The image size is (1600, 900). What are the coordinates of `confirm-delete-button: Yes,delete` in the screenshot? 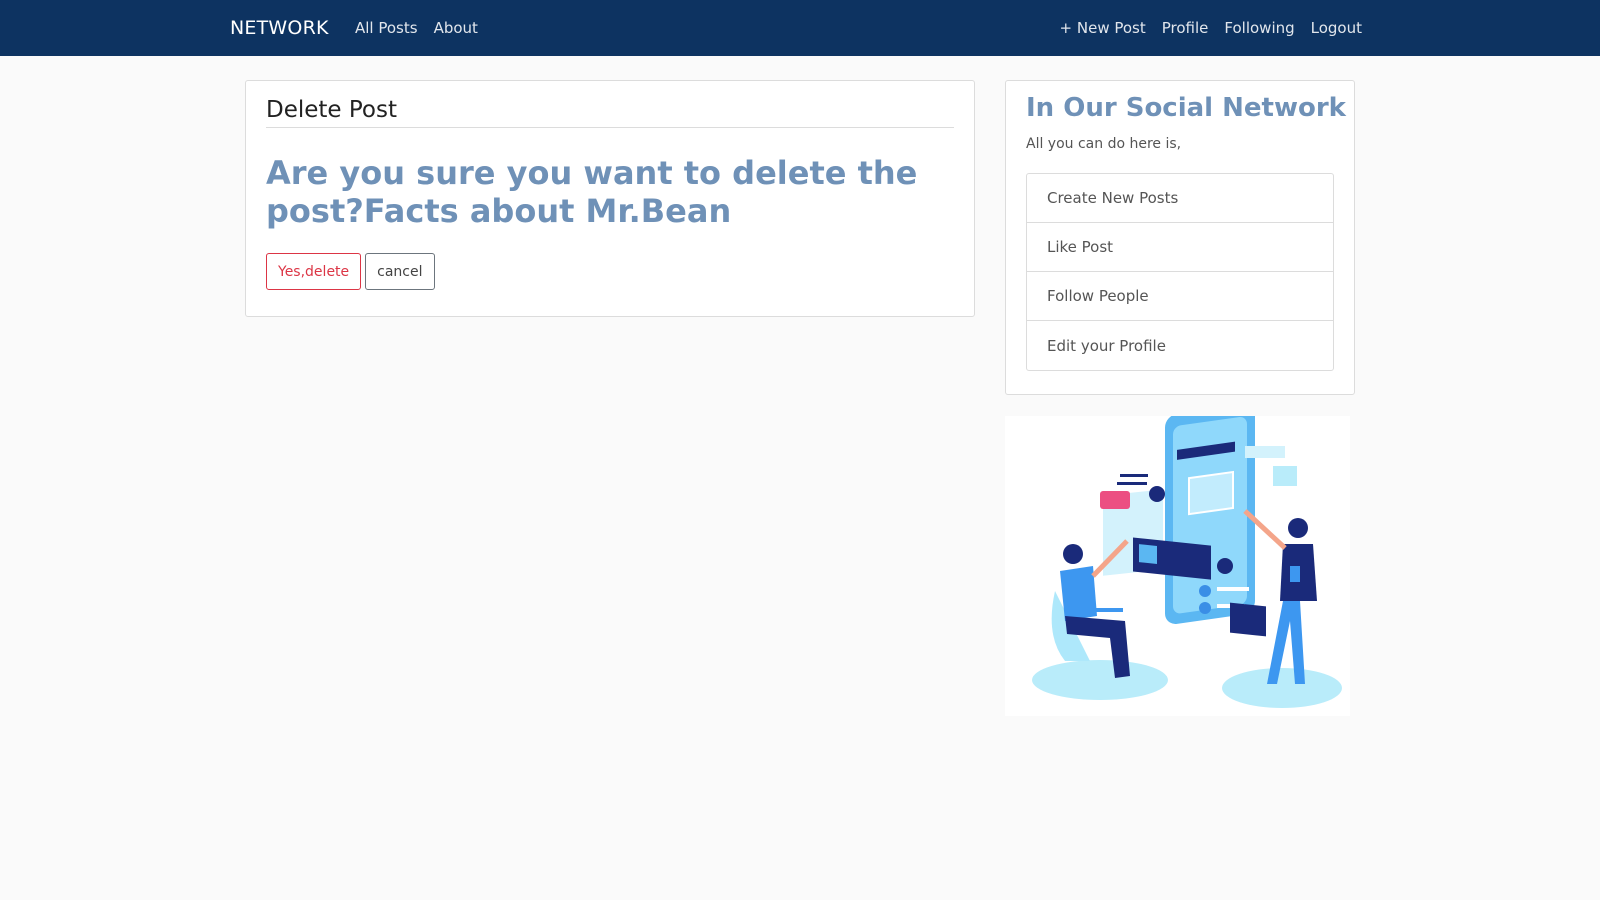 It's located at (314, 271).